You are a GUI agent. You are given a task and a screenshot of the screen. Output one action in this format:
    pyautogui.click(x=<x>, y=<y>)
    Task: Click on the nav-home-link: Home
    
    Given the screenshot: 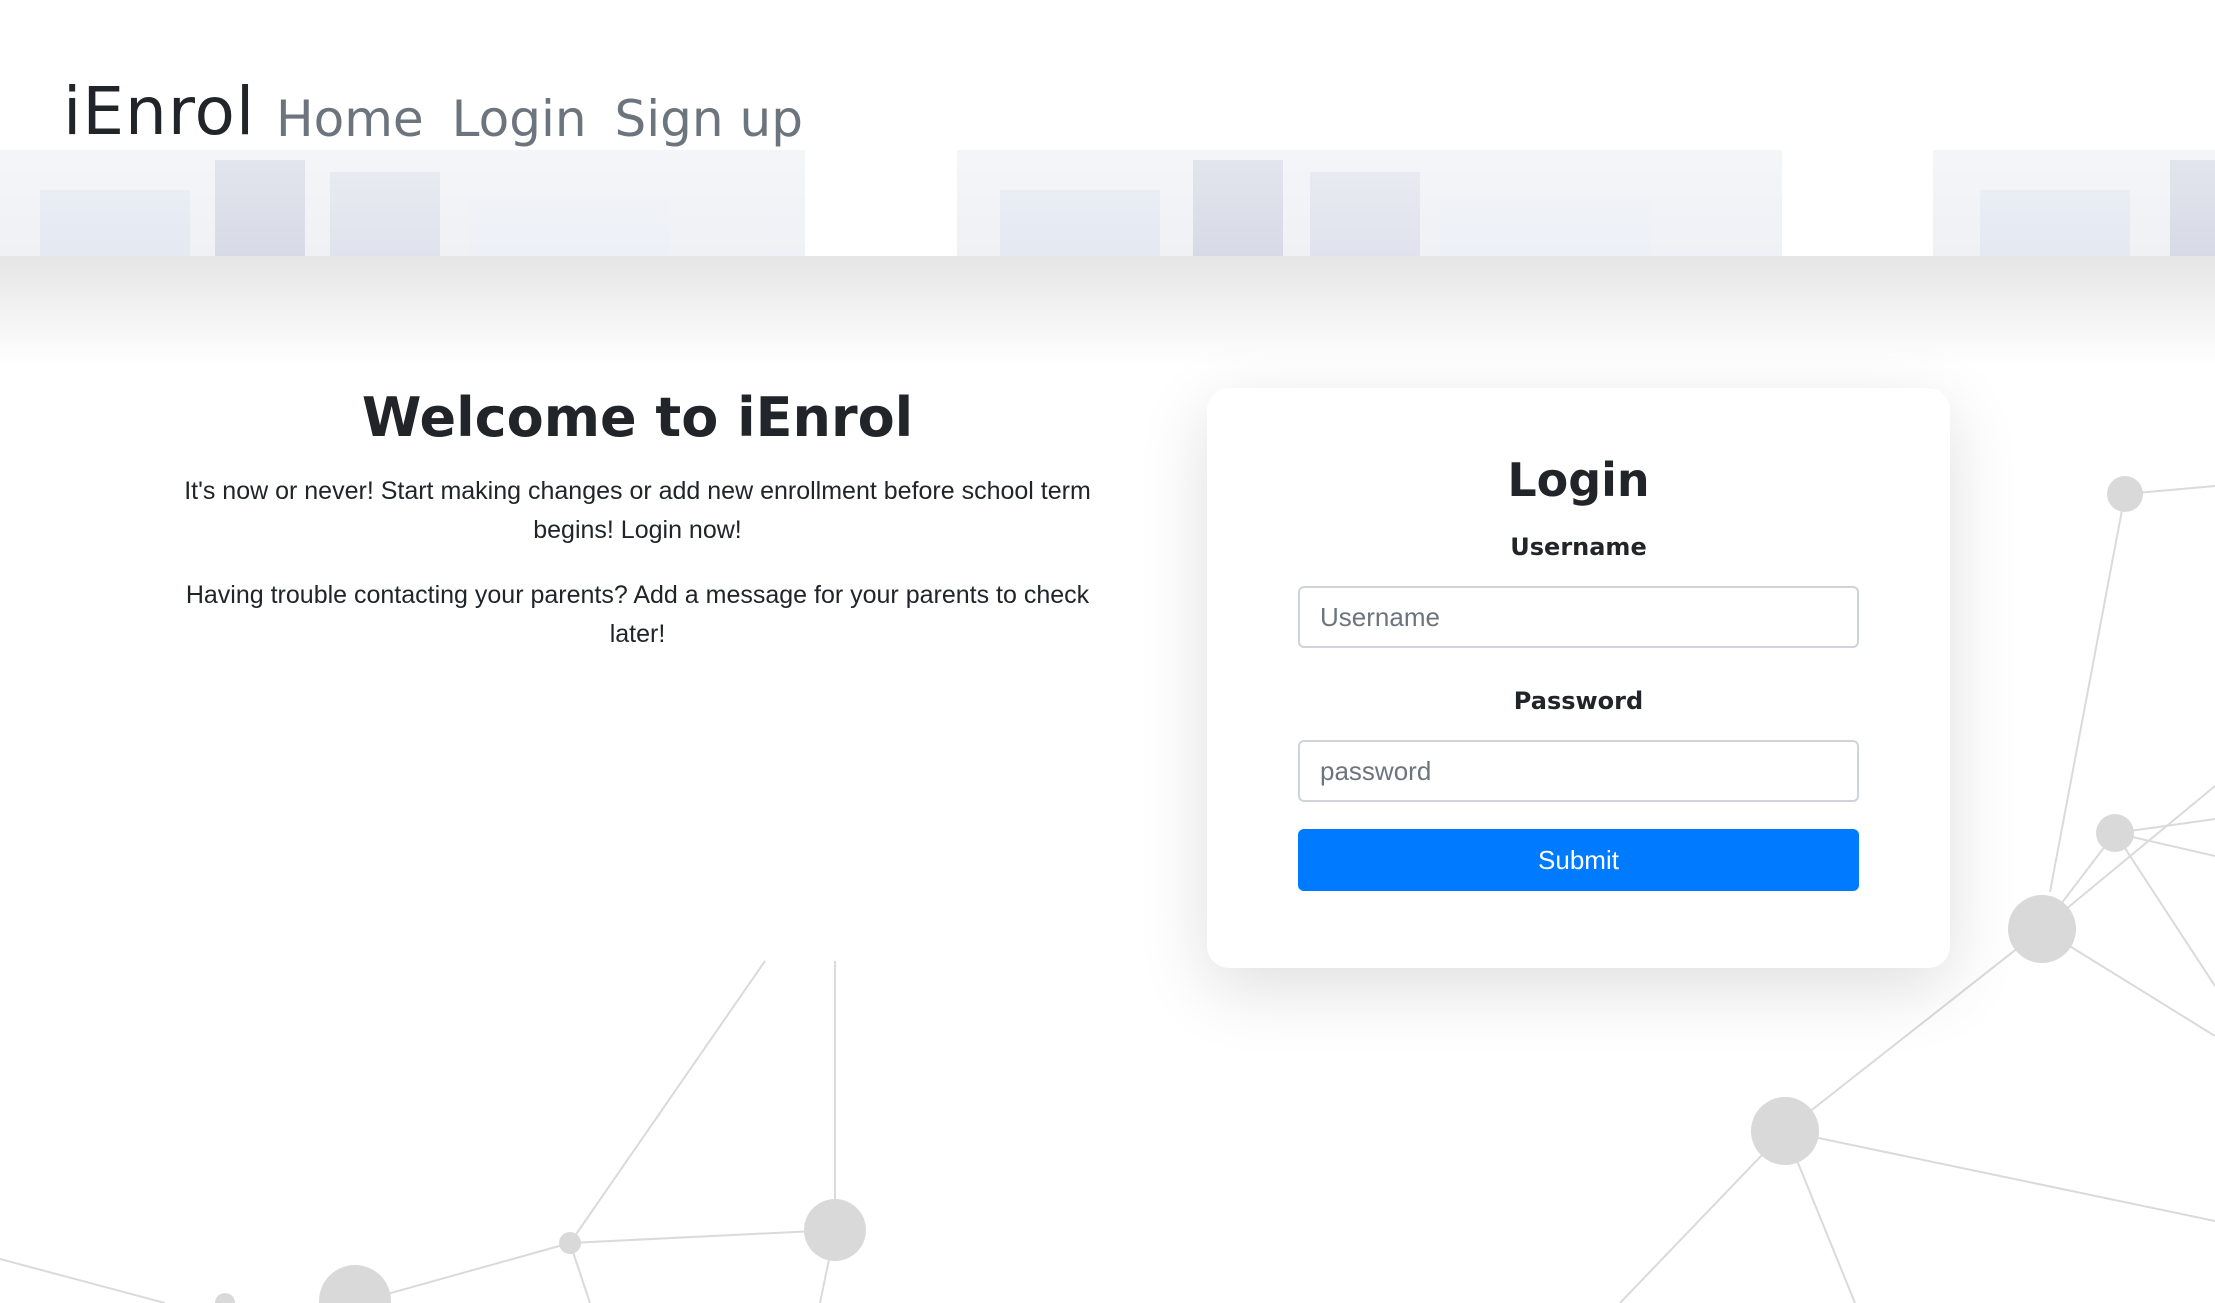 What is the action you would take?
    pyautogui.click(x=350, y=119)
    